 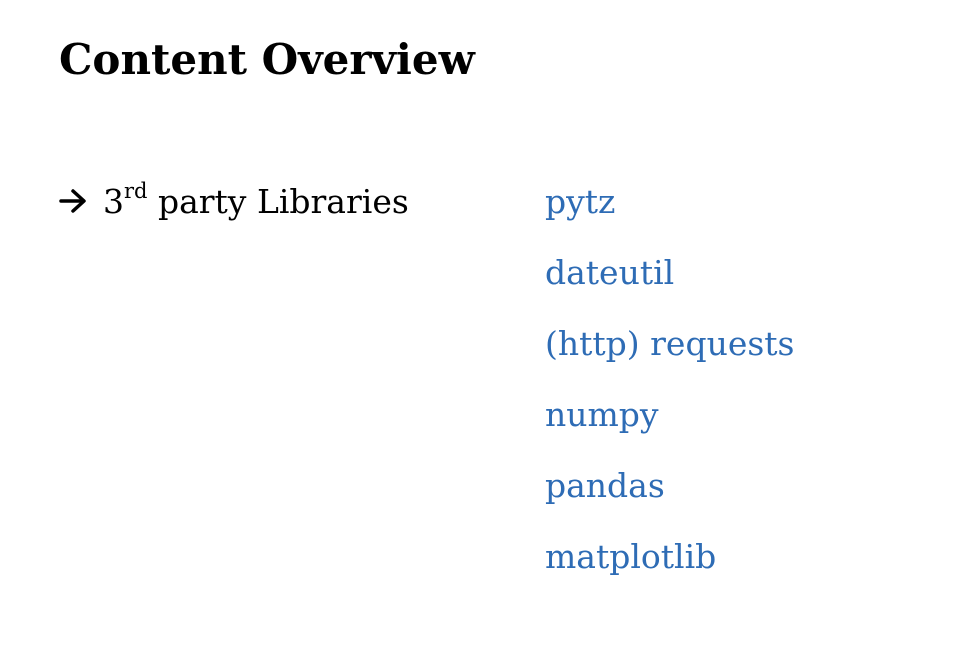 I want to click on library-item-requests: (http) requests, so click(x=670, y=343).